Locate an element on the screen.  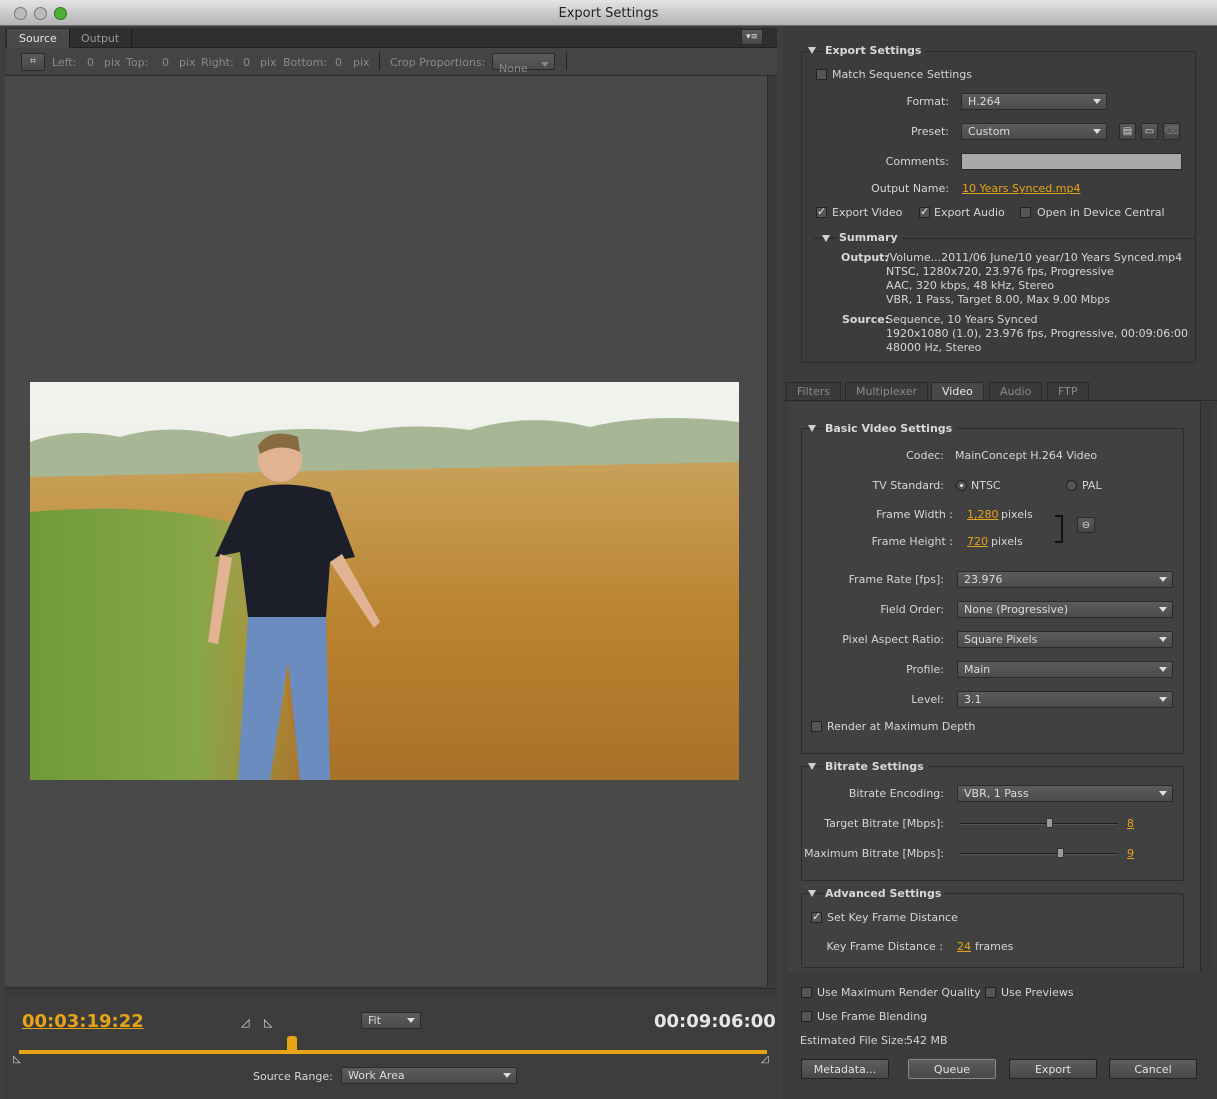
export-audio-checkbox is located at coordinates (924, 211).